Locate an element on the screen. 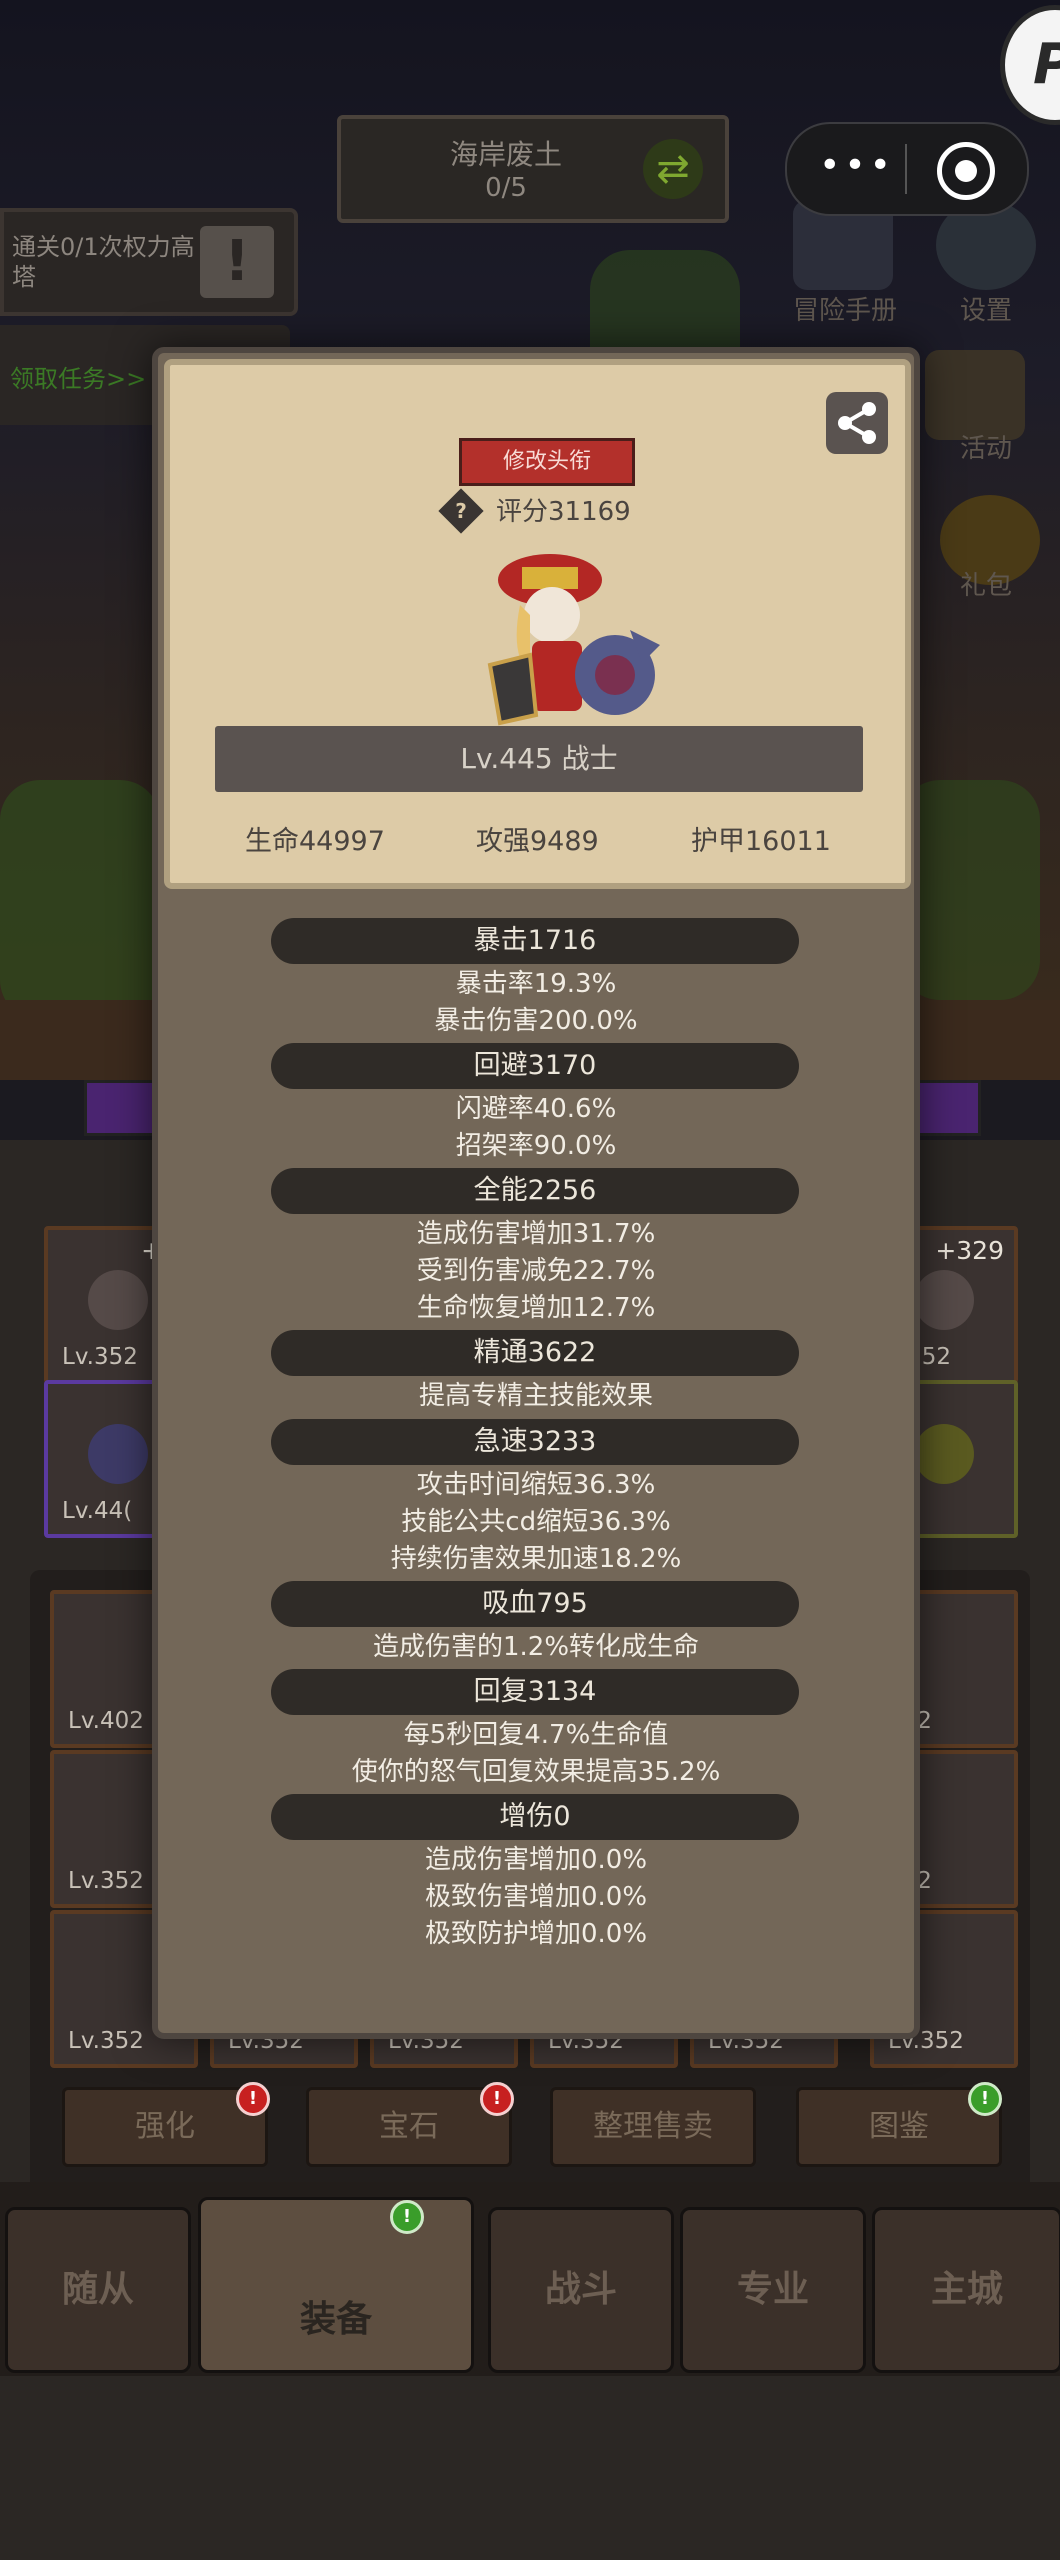 The width and height of the screenshot is (1060, 2560). sort-sell-label: 整理售卖 is located at coordinates (653, 2126).